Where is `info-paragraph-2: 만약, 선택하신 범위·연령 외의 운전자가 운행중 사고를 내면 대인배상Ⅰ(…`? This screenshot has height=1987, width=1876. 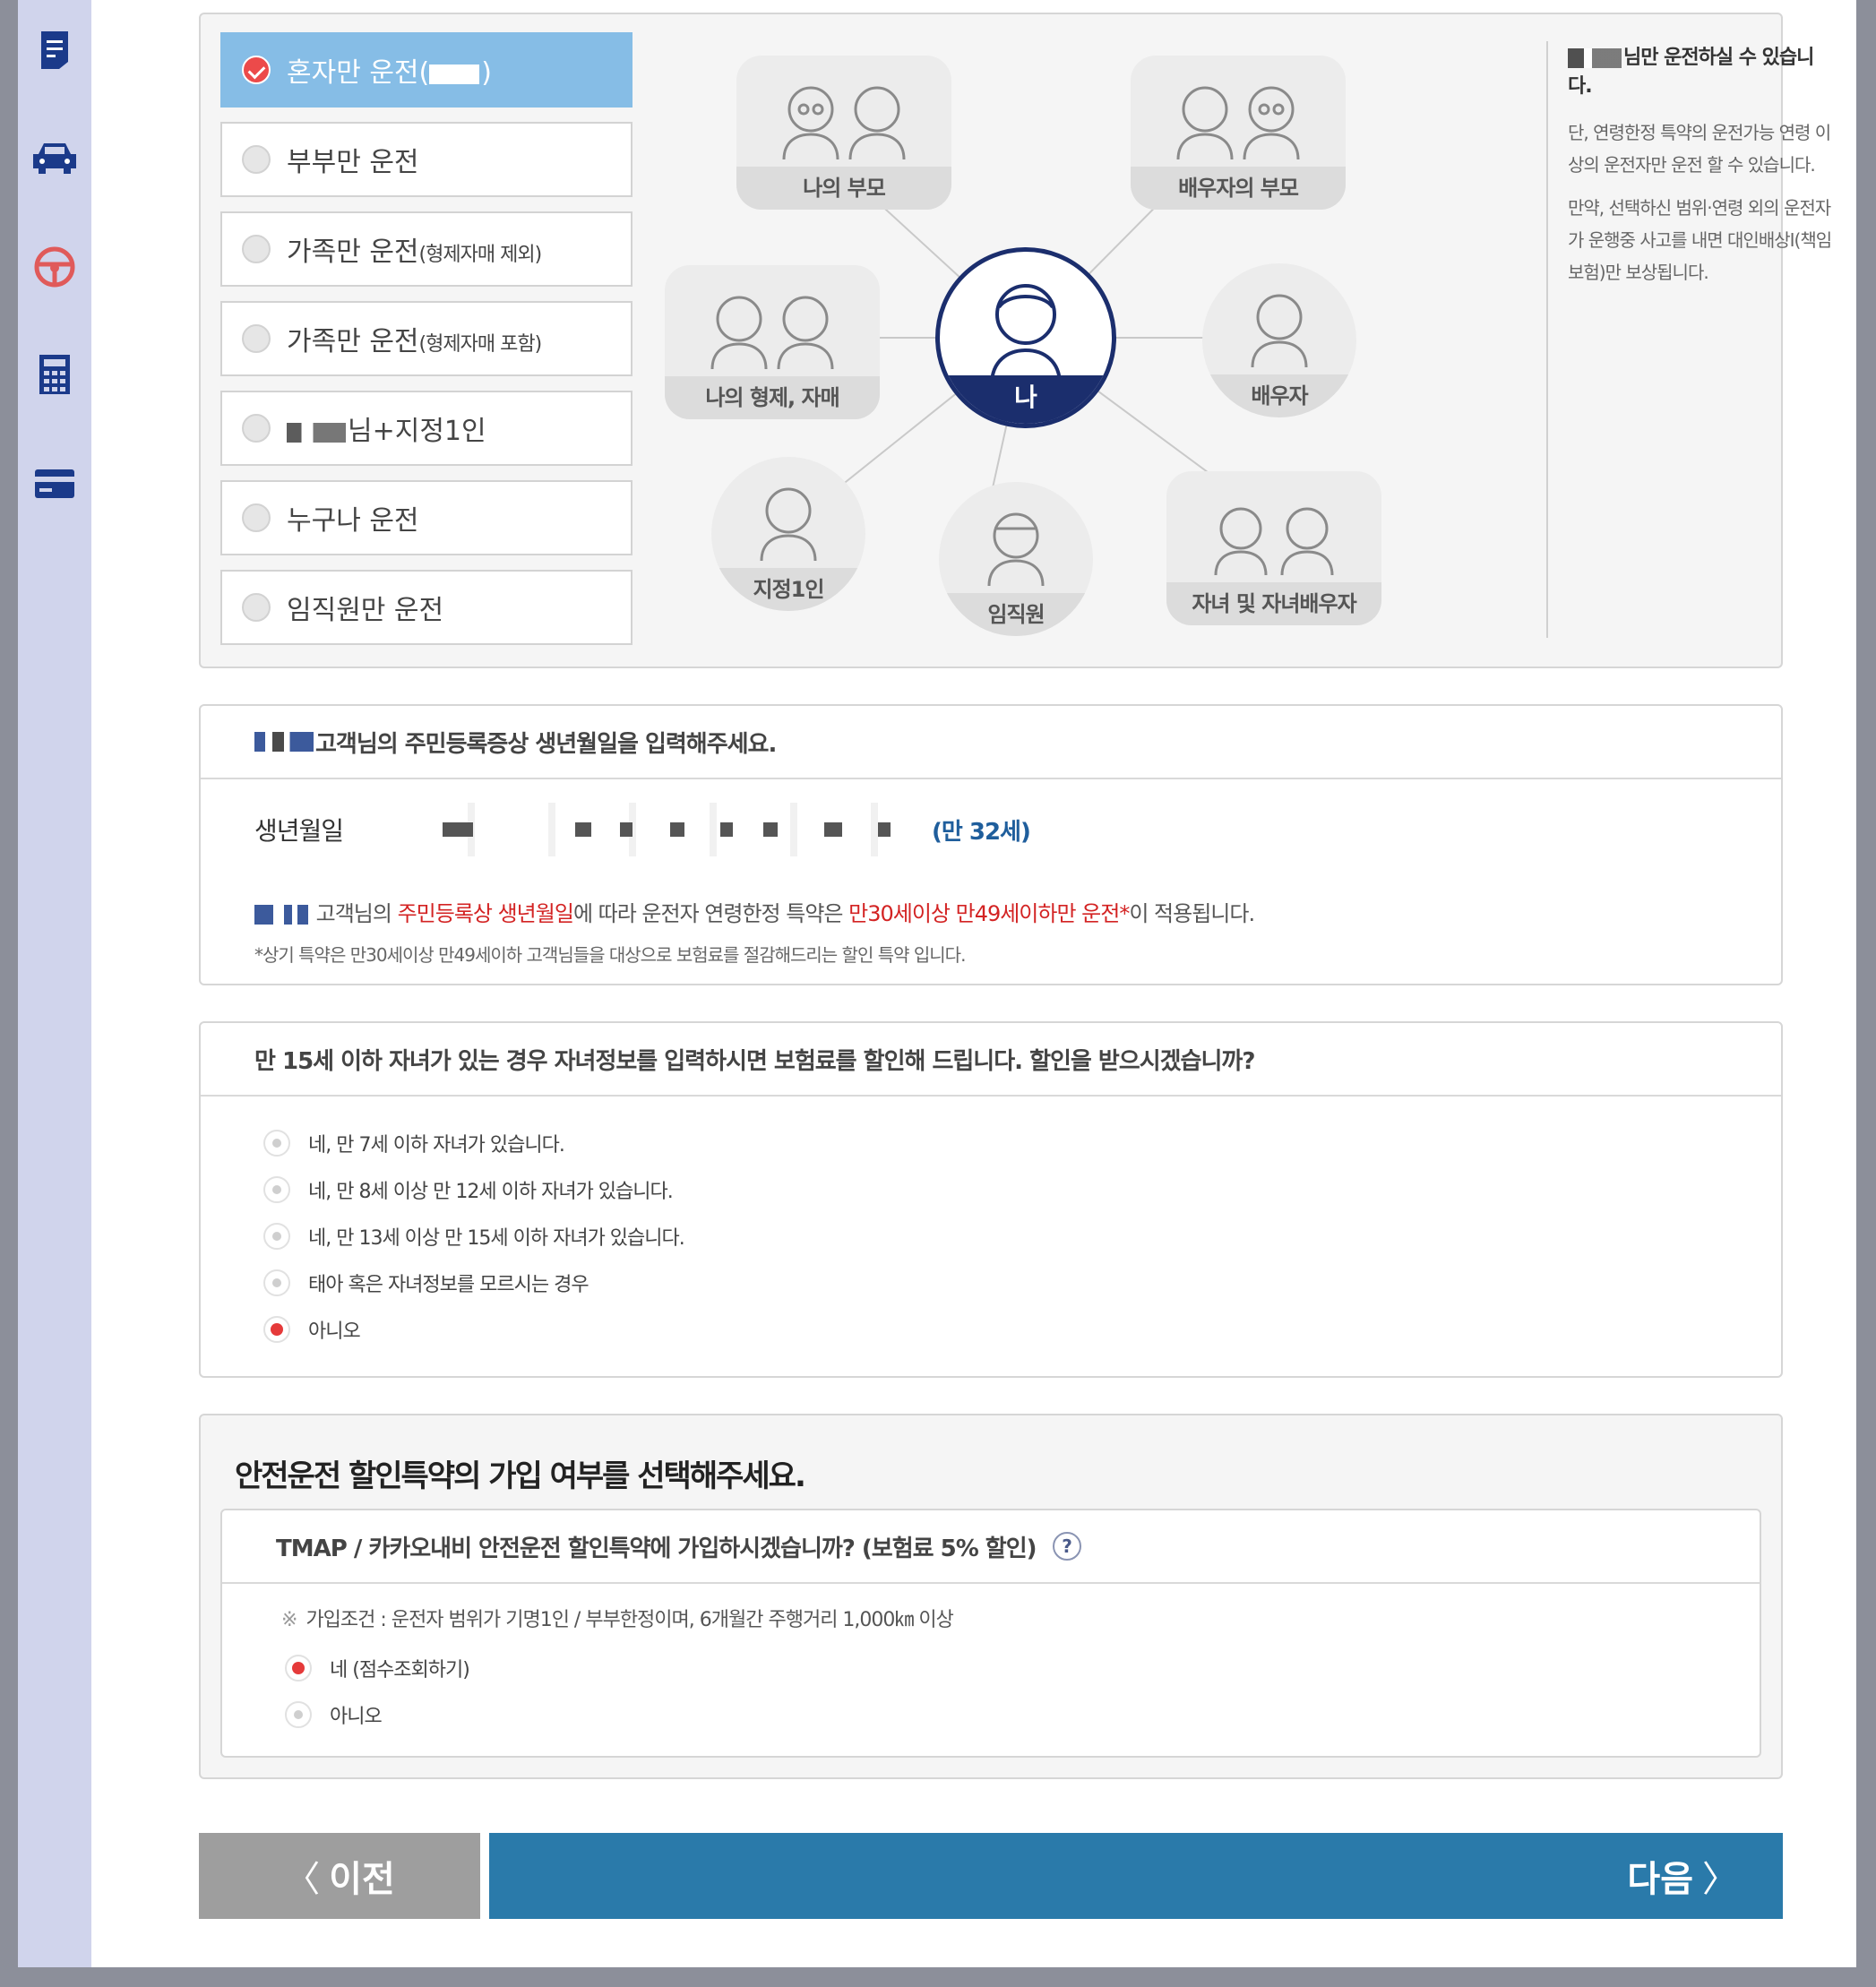
info-paragraph-2: 만약, 선택하신 범위·연령 외의 운전자가 운행중 사고를 내면 대인배상Ⅰ(… is located at coordinates (1700, 240).